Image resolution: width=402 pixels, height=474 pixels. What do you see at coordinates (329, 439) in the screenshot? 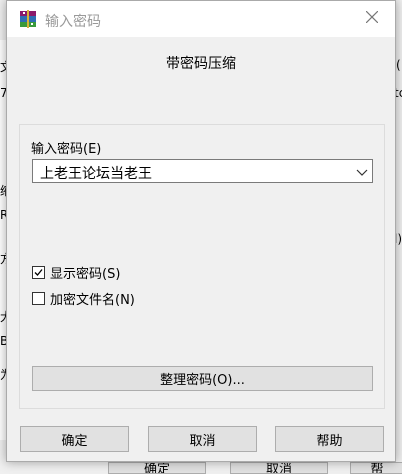
I see `help-button: 帮助` at bounding box center [329, 439].